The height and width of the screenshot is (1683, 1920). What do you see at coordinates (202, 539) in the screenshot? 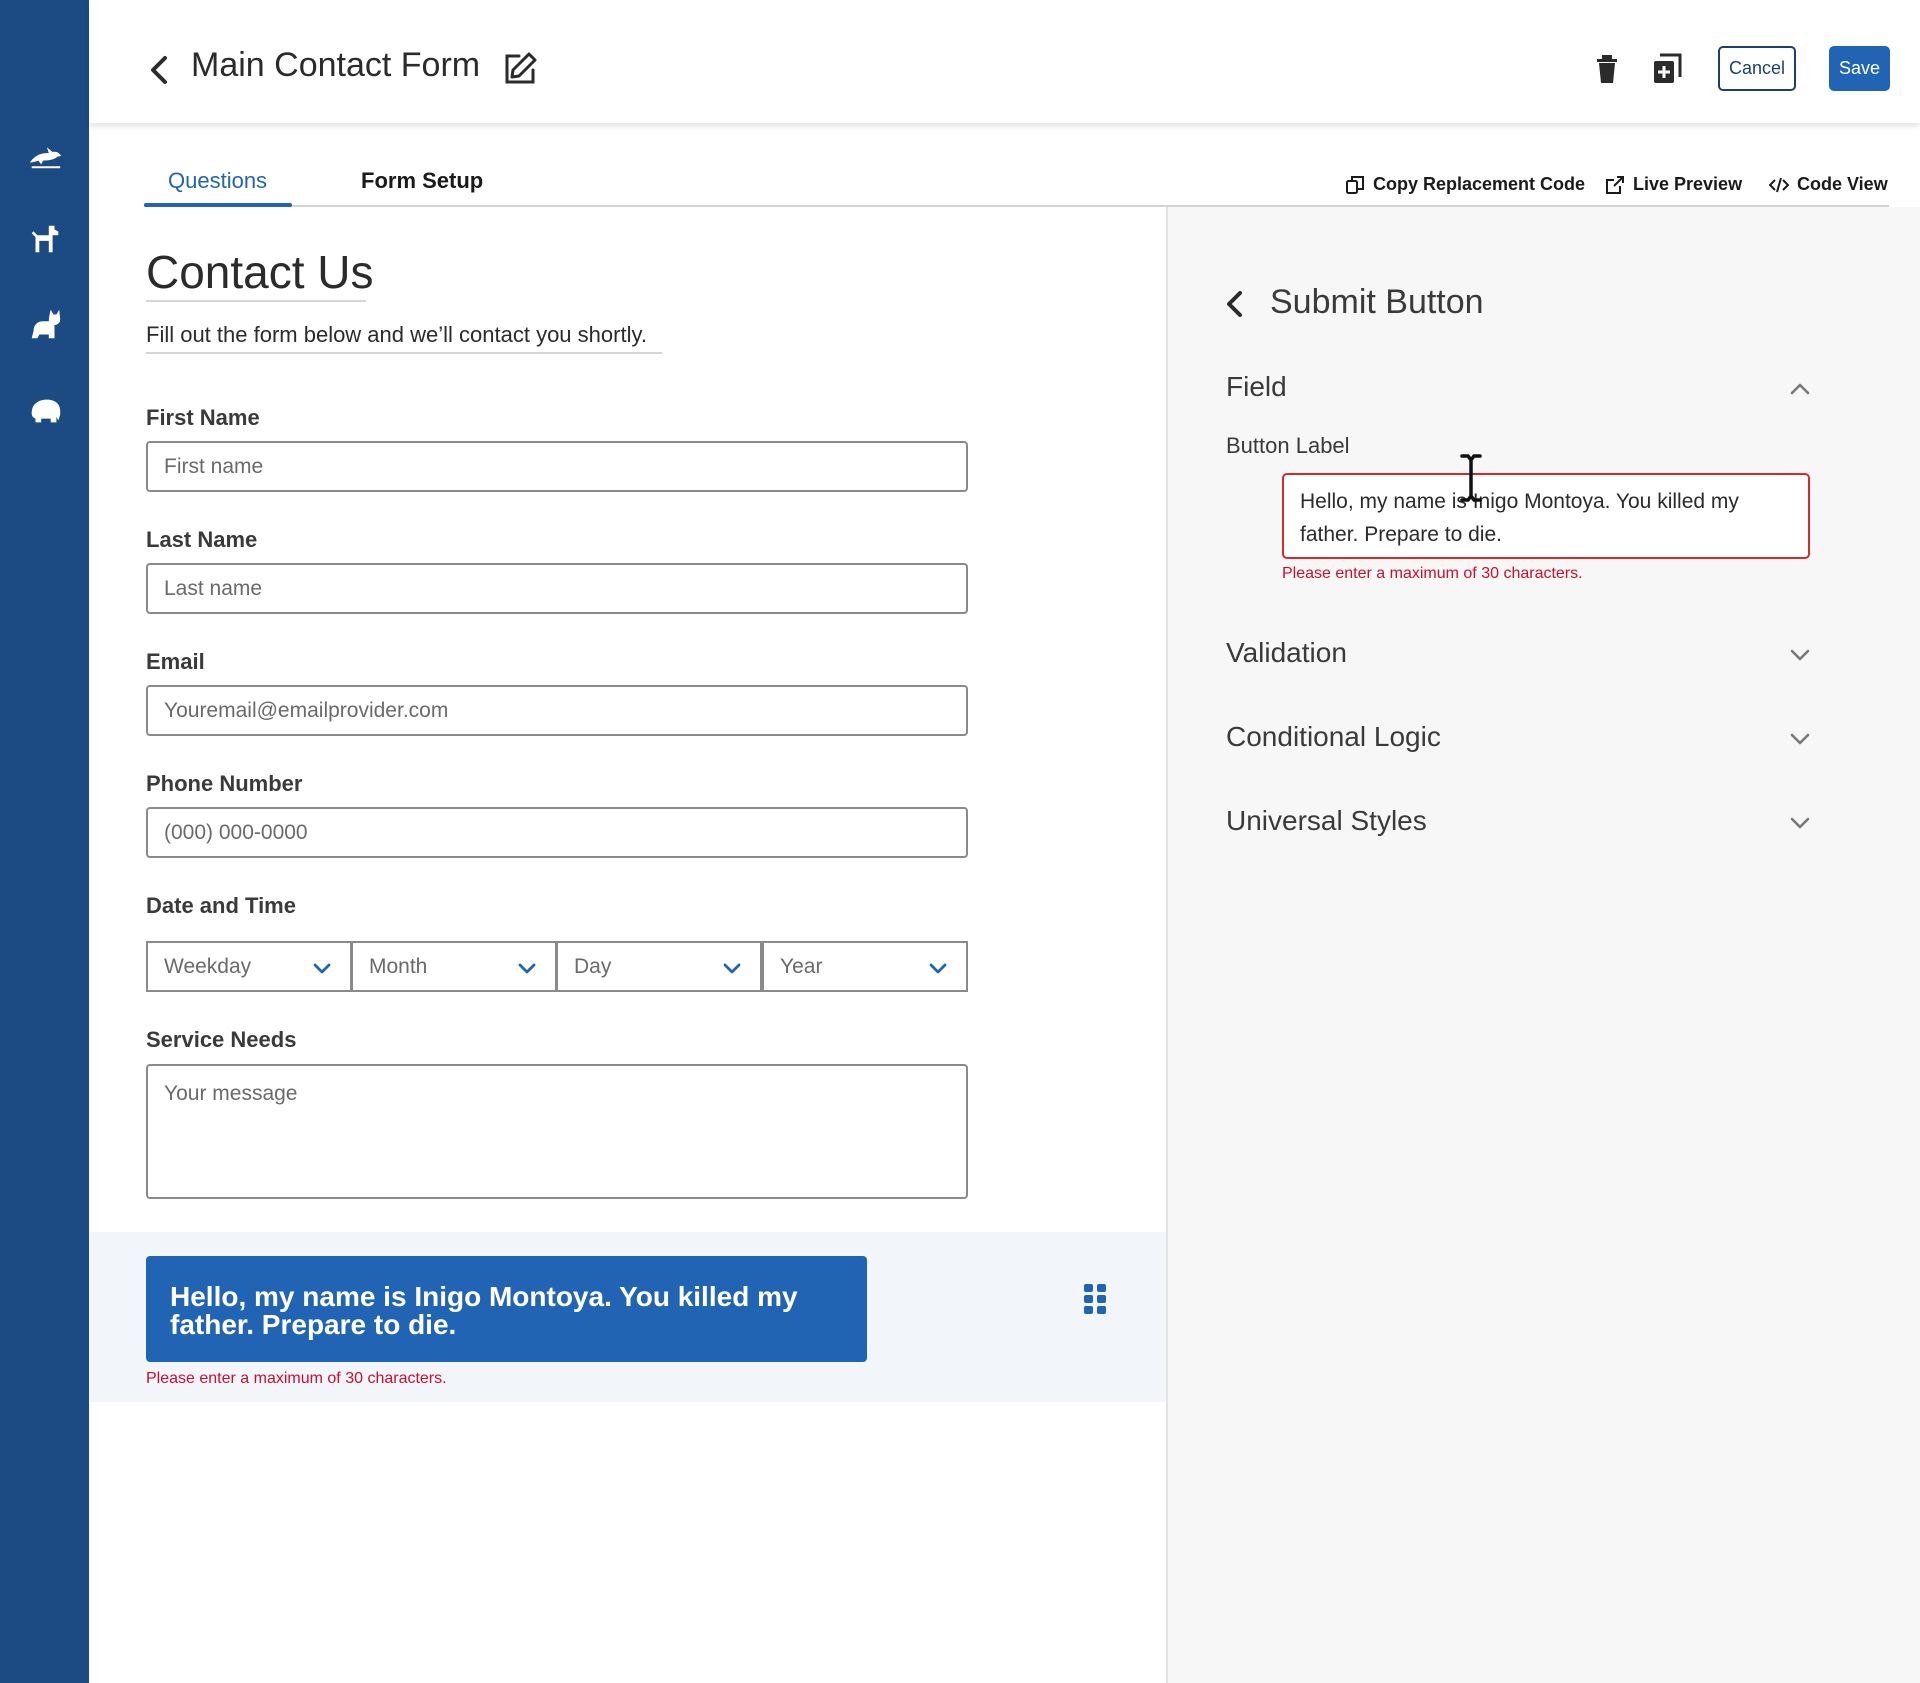
I see `last-name-label: Last Name` at bounding box center [202, 539].